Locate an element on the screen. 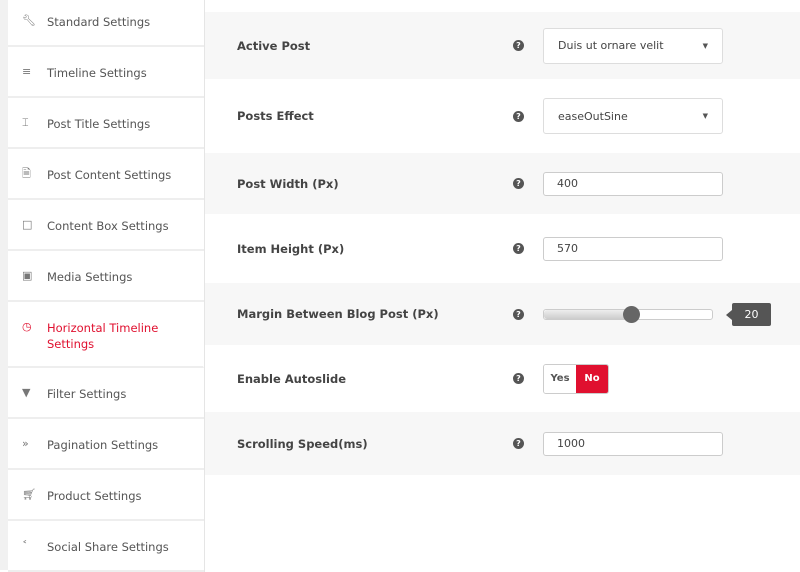  setting-row-item-height: Item Height (Px) ? 570 is located at coordinates (502, 248).